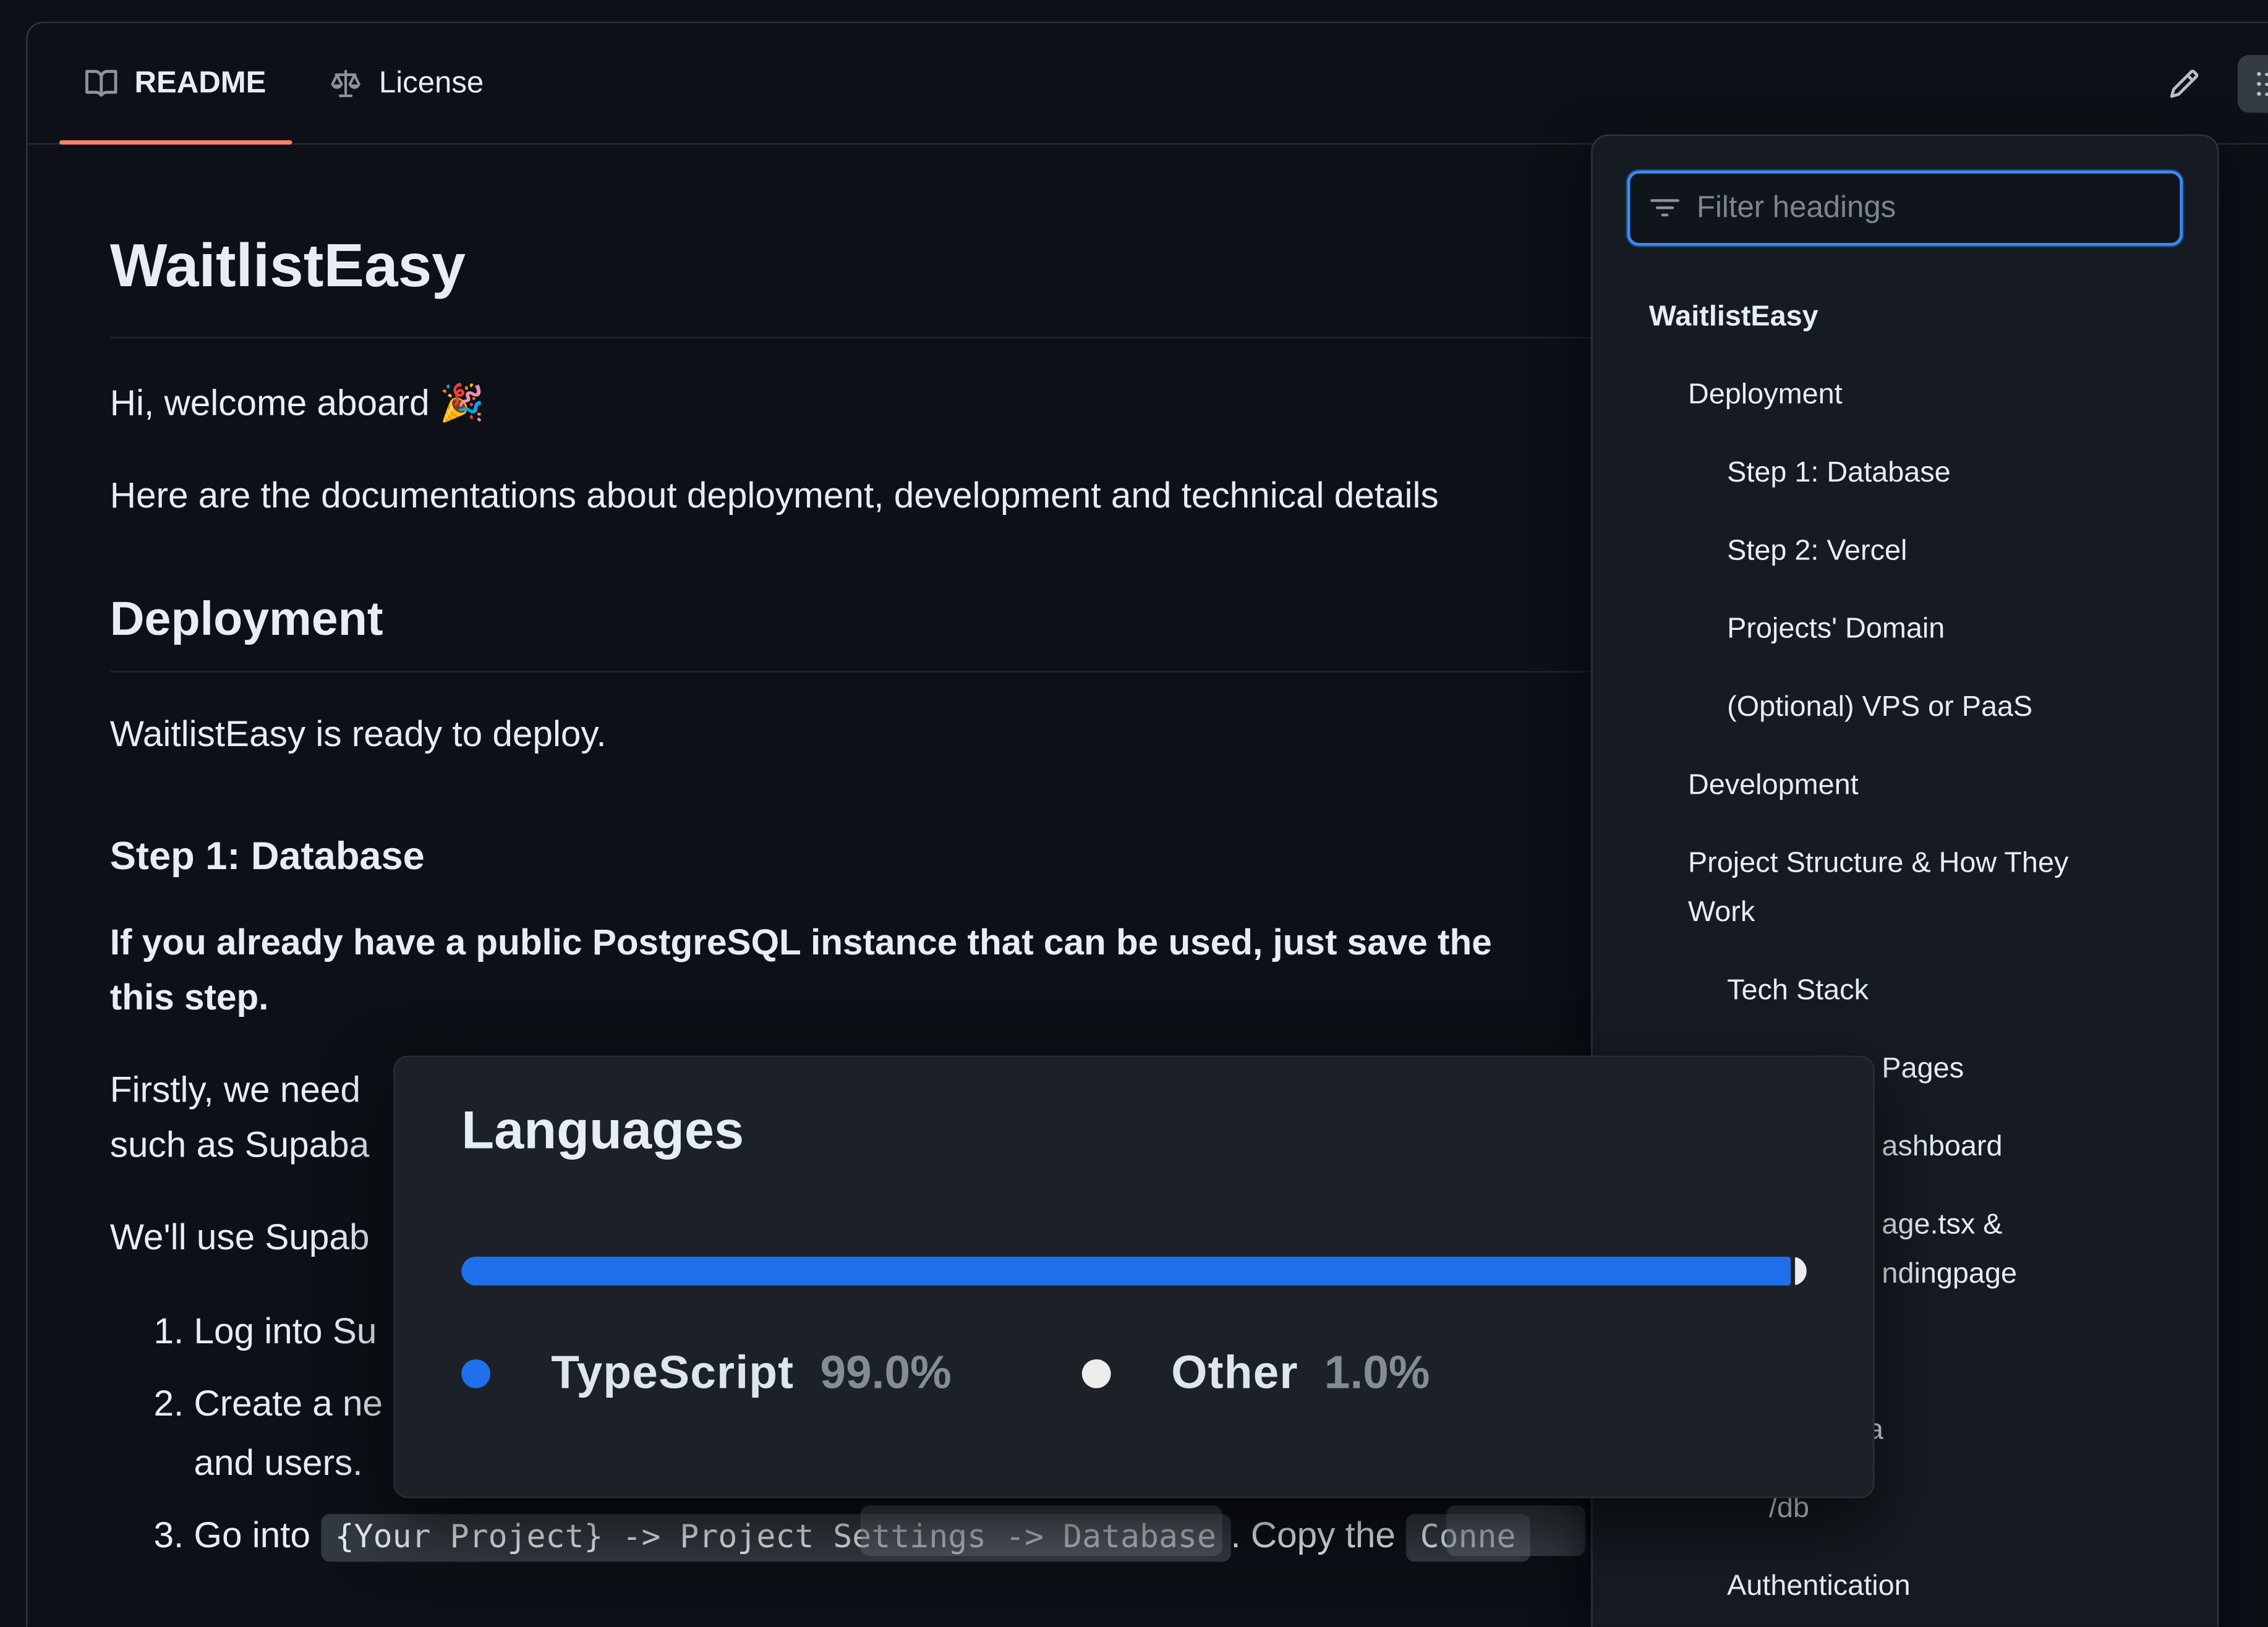  I want to click on toc-item: Authentication, so click(1906, 1586).